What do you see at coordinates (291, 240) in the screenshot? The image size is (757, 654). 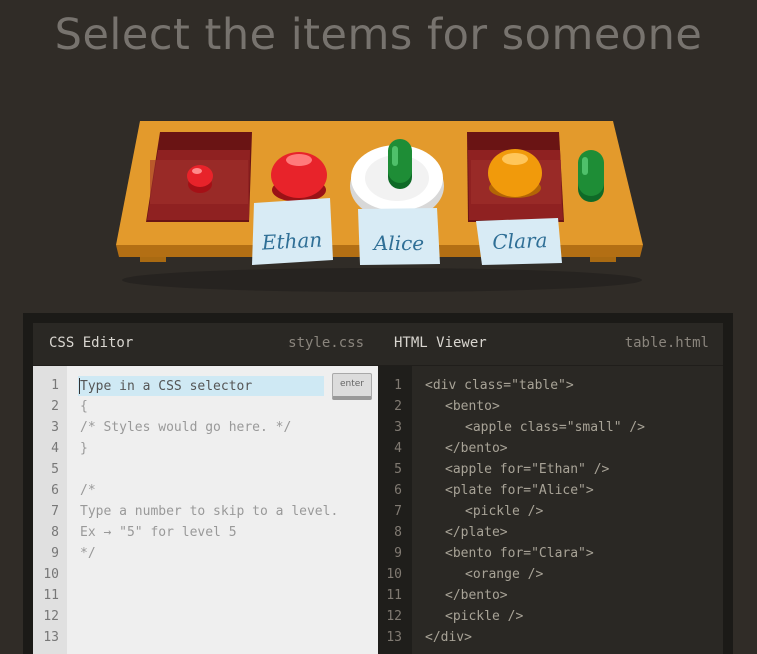 I see `name-tag-ethan-text: Ethan` at bounding box center [291, 240].